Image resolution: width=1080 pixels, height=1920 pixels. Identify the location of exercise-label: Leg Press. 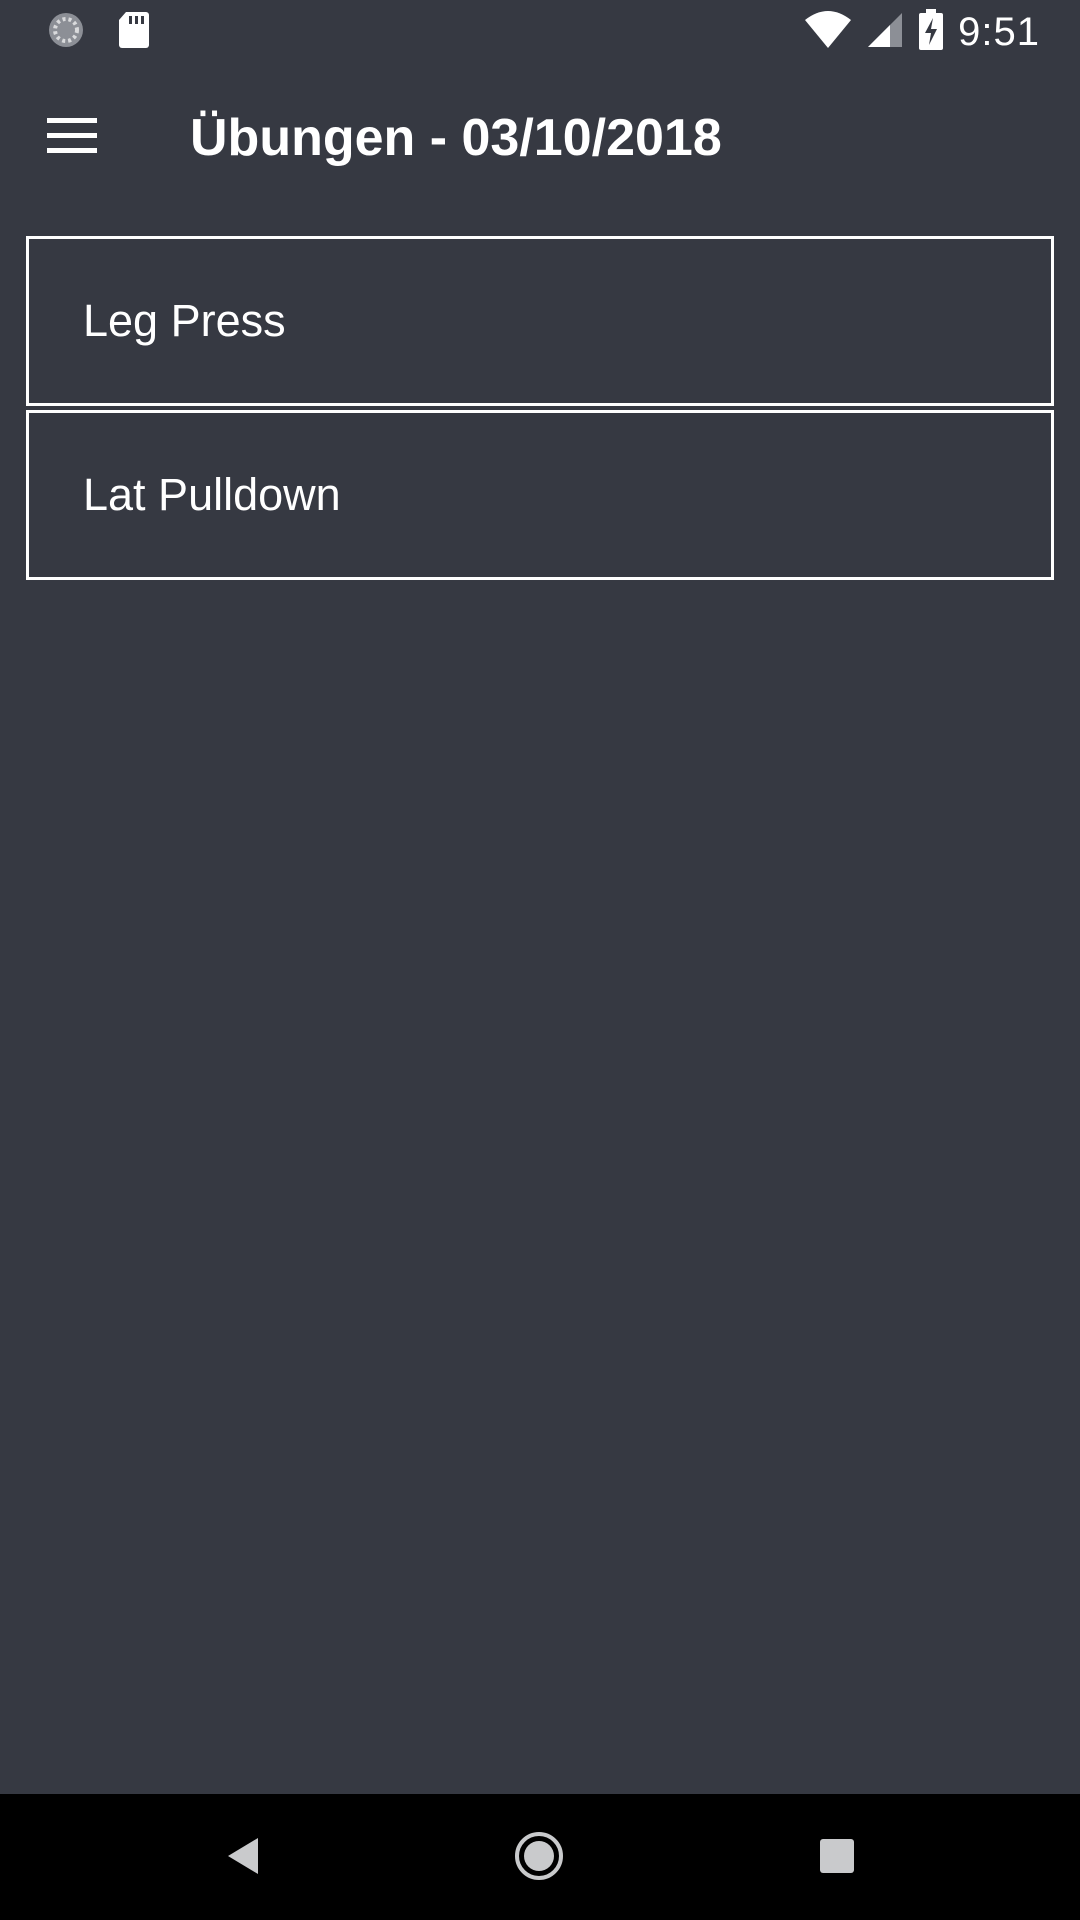
(184, 320).